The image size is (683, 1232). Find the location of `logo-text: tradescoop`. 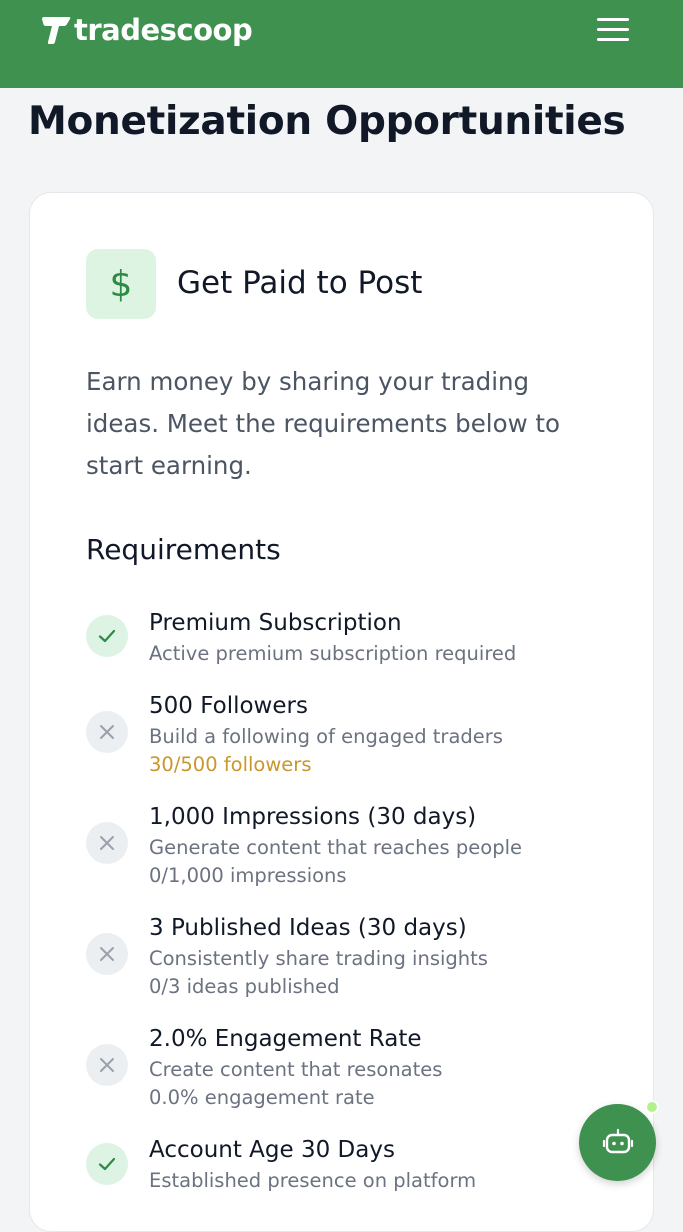

logo-text: tradescoop is located at coordinates (163, 30).